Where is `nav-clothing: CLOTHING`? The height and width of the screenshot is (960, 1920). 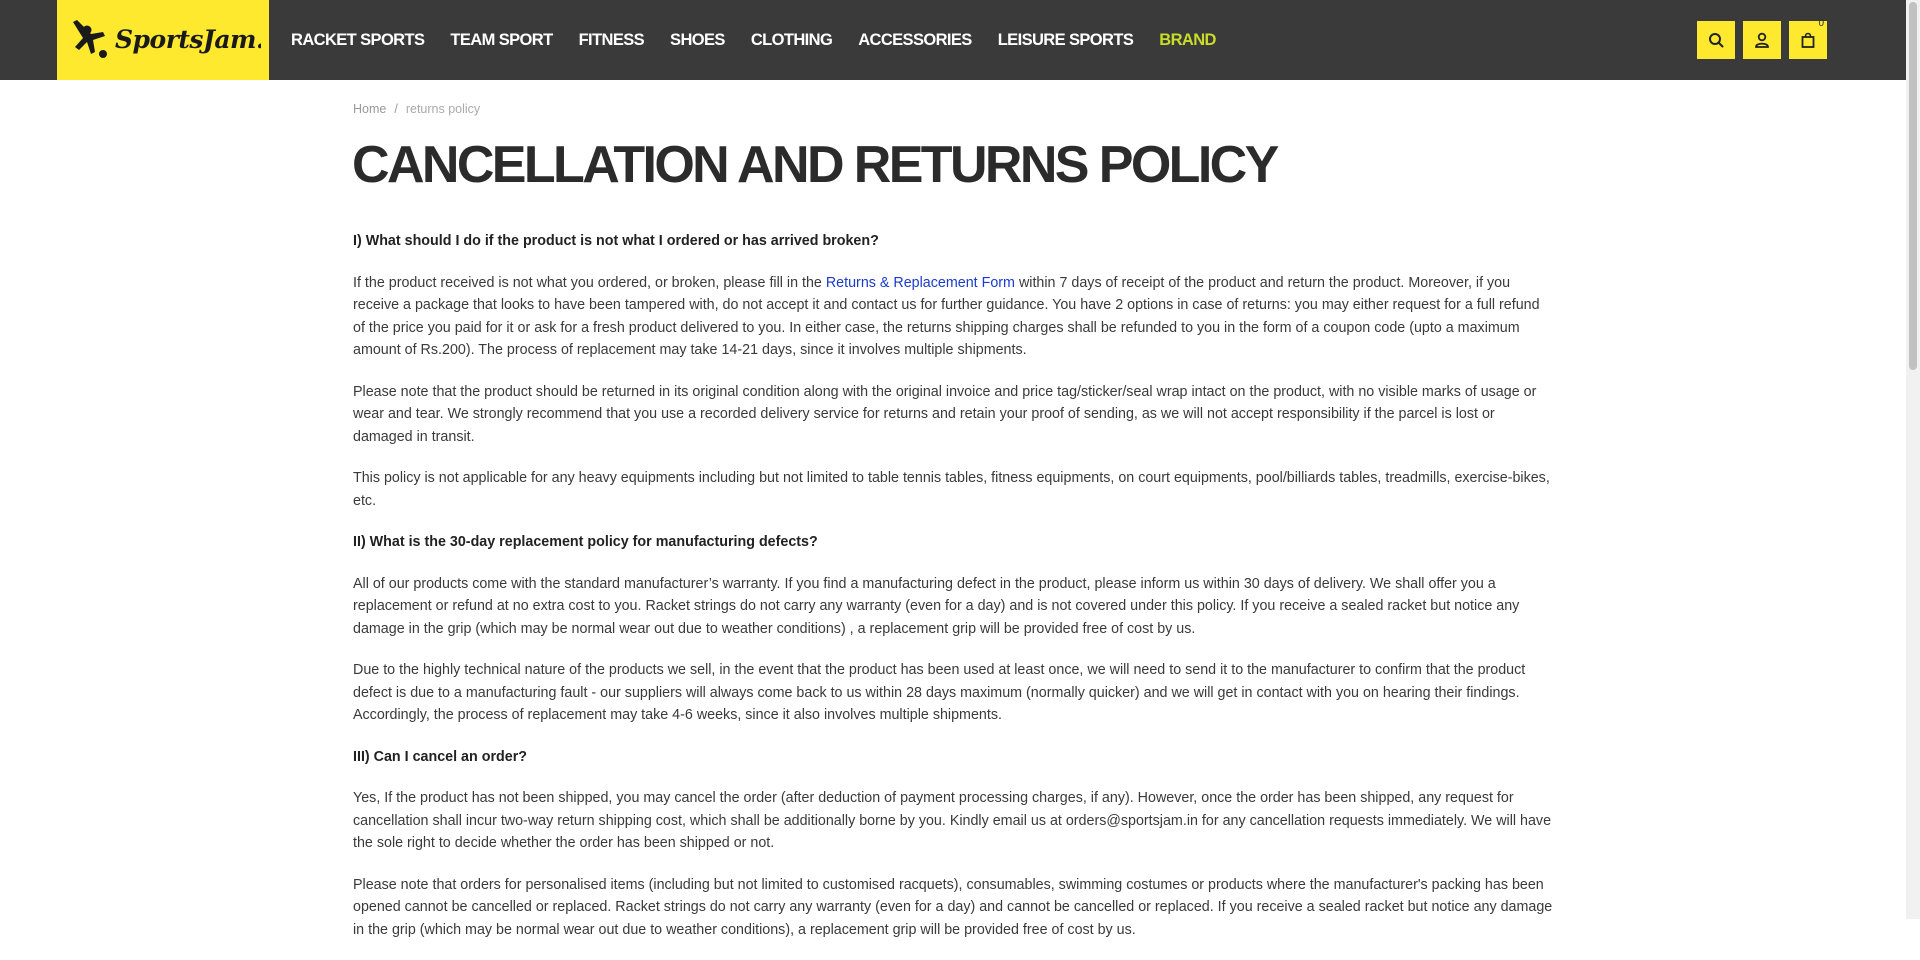 nav-clothing: CLOTHING is located at coordinates (792, 40).